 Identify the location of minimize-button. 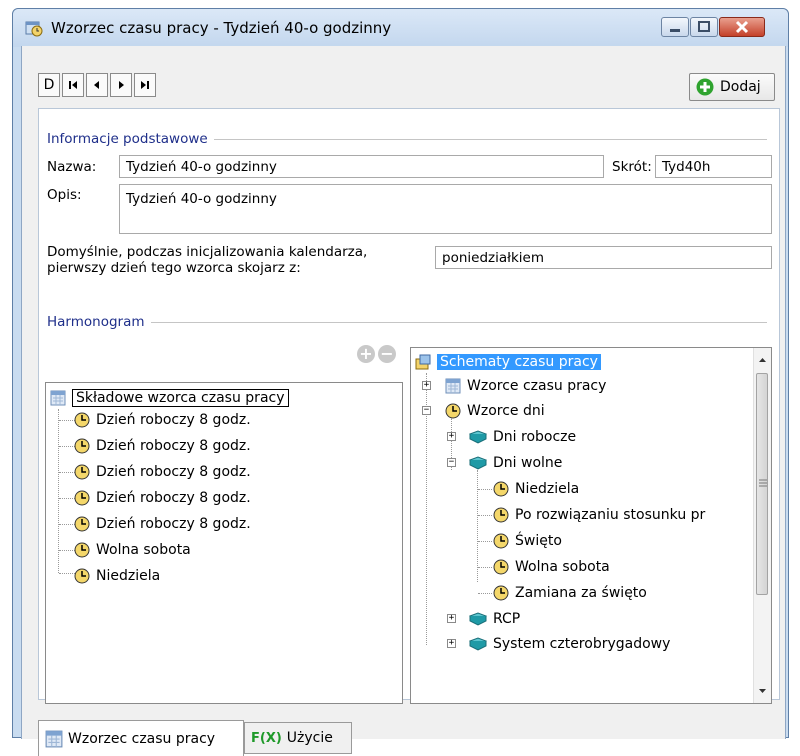
(675, 27).